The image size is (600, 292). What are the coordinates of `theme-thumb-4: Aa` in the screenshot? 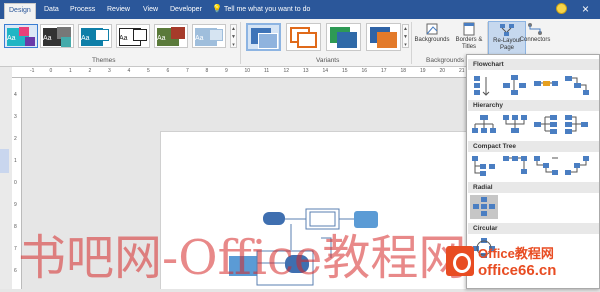 It's located at (133, 36).